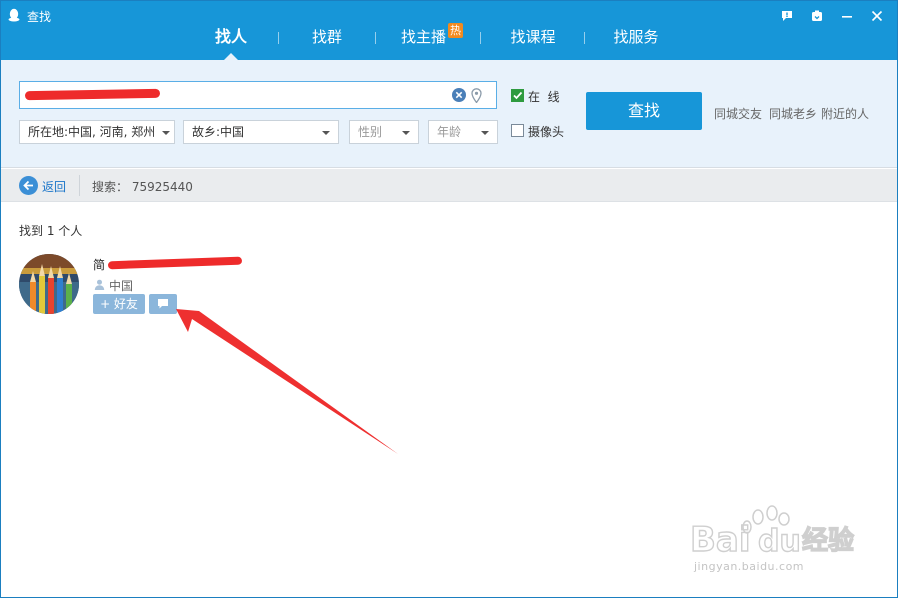  I want to click on tab-label: 找课程, so click(533, 37).